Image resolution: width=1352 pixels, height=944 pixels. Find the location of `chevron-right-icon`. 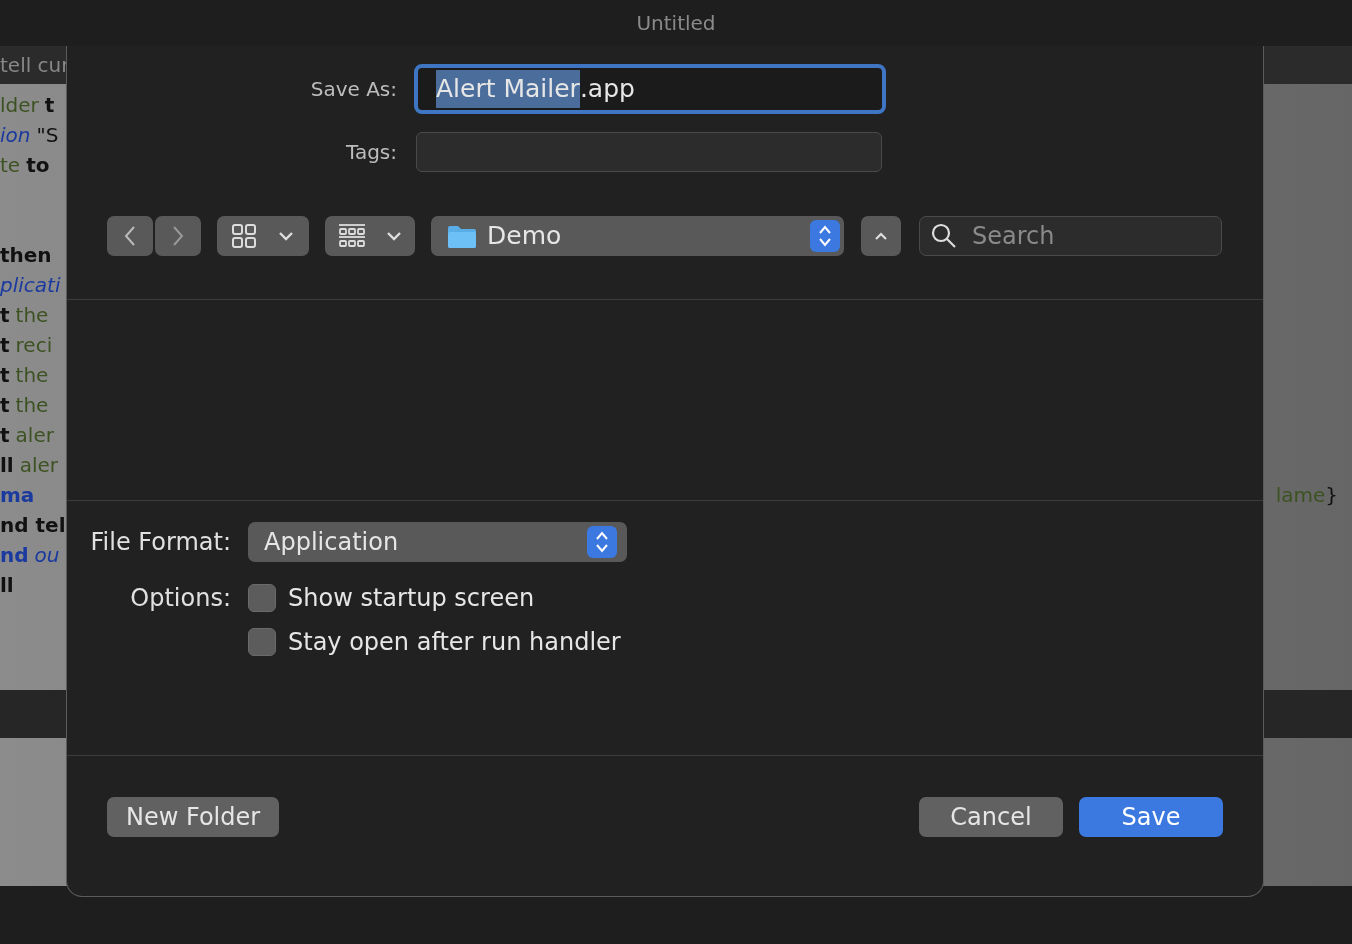

chevron-right-icon is located at coordinates (178, 236).